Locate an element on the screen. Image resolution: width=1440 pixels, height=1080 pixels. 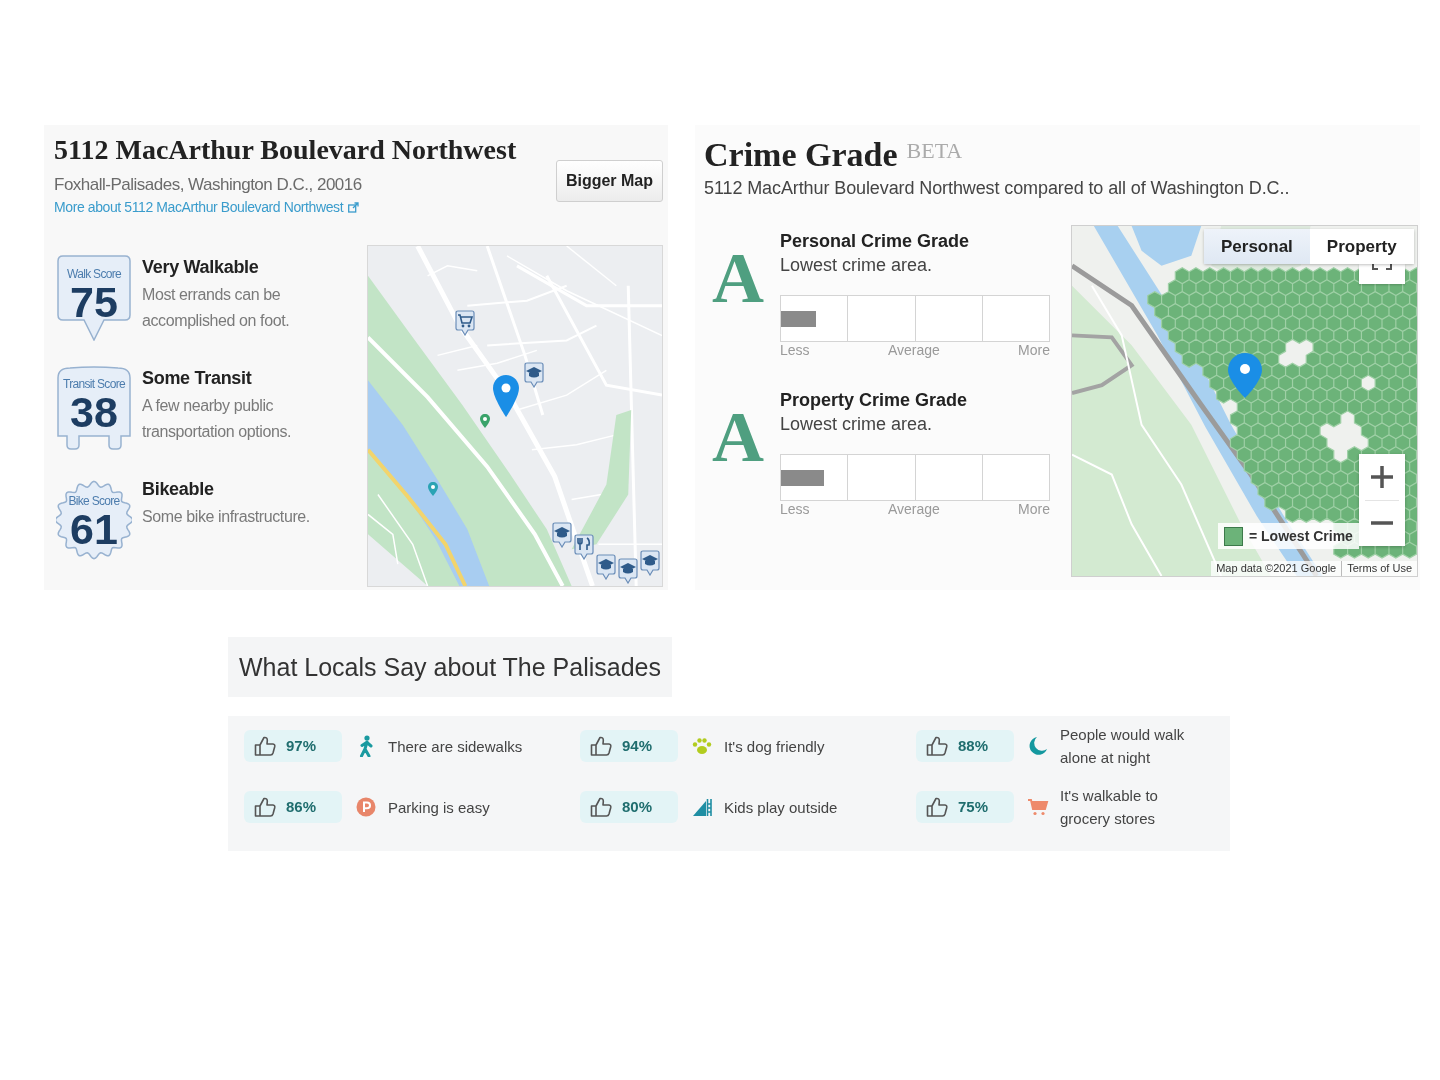
minus-icon is located at coordinates (1382, 523).